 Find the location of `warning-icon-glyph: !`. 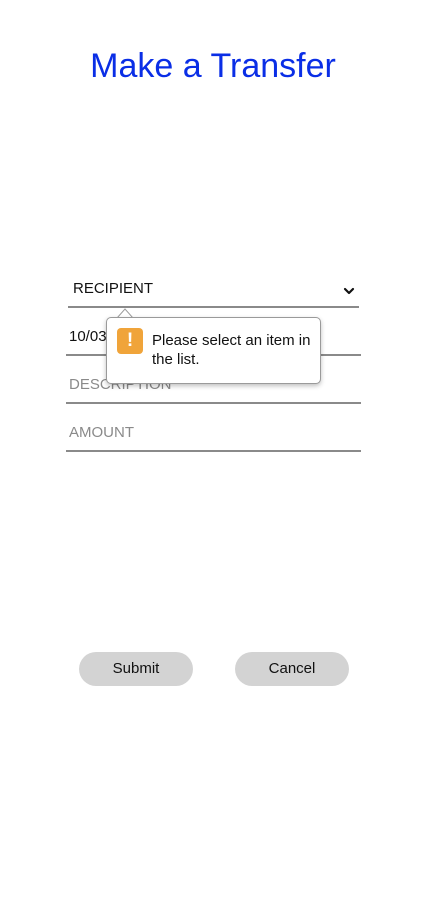

warning-icon-glyph: ! is located at coordinates (130, 340).